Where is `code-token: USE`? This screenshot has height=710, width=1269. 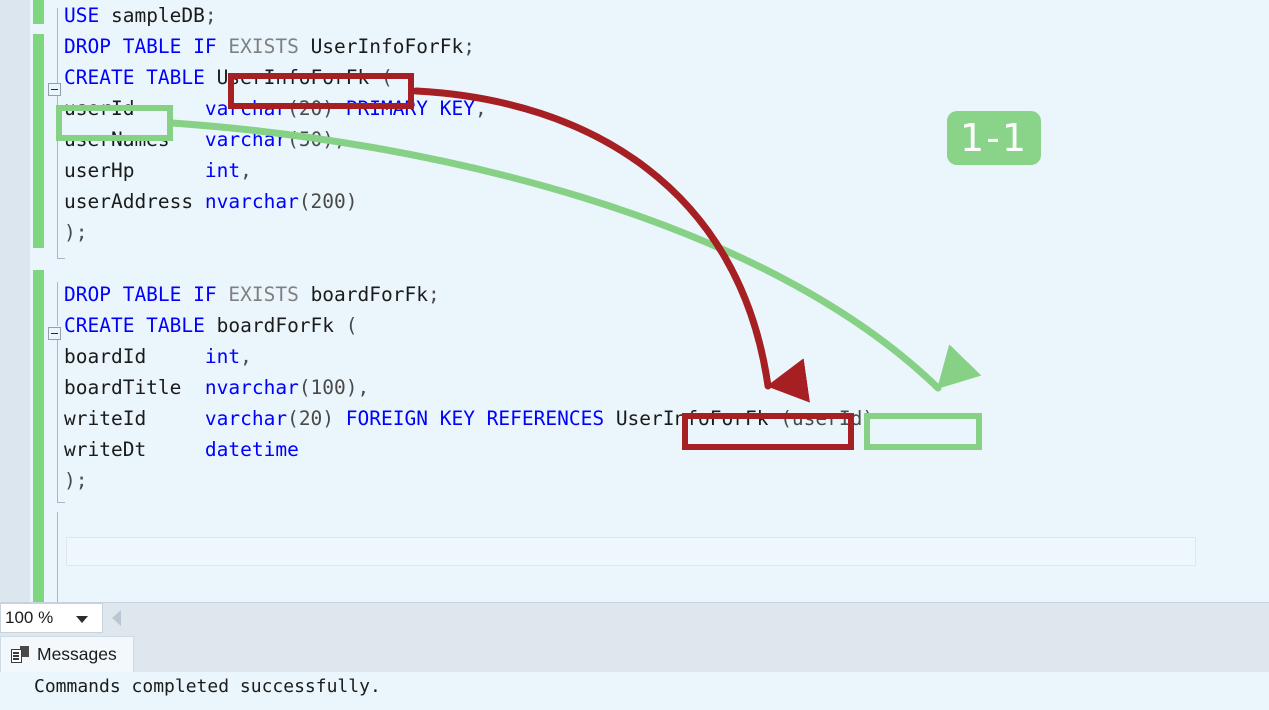 code-token: USE is located at coordinates (82, 15).